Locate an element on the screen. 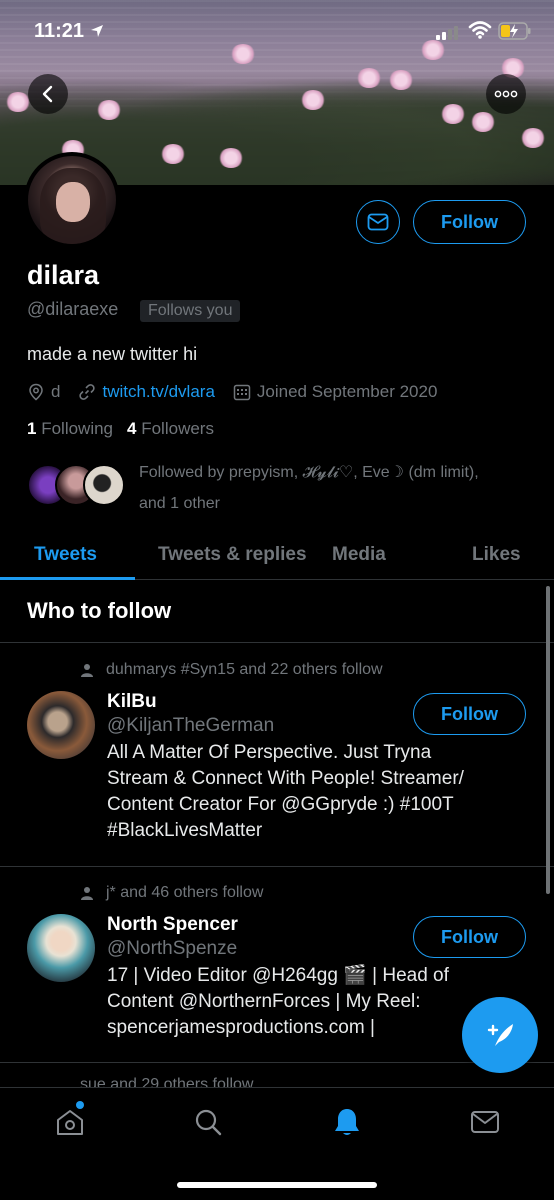  battery-charging-icon is located at coordinates (514, 31).